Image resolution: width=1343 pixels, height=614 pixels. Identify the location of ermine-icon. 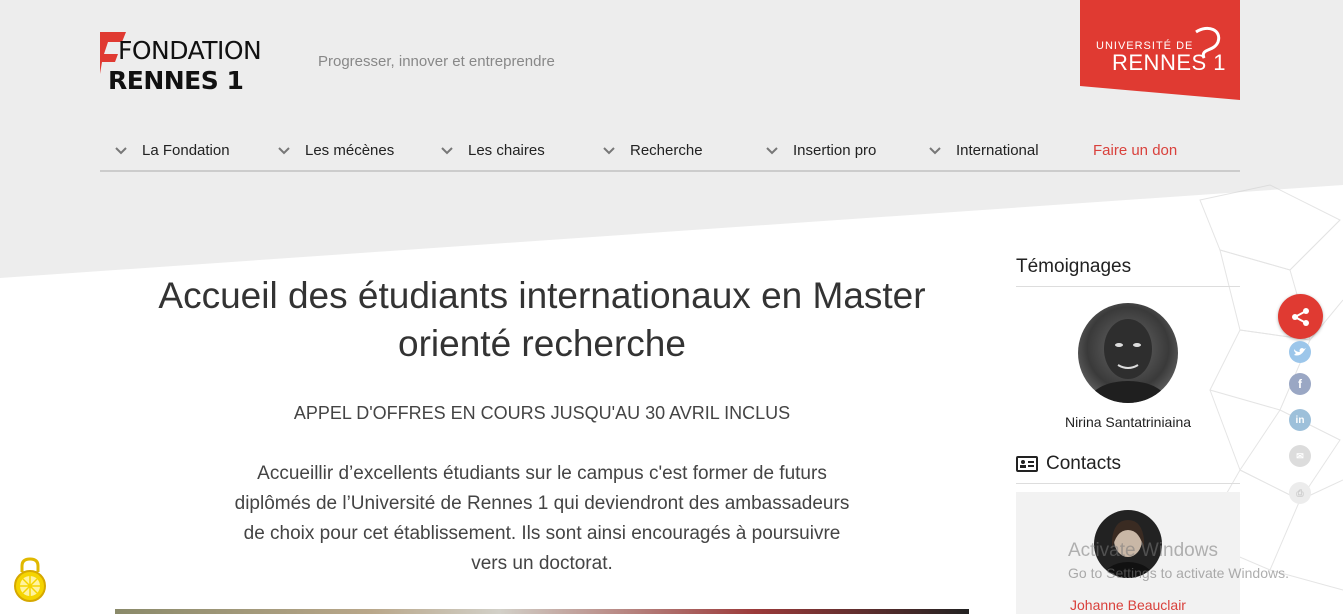
(1208, 42).